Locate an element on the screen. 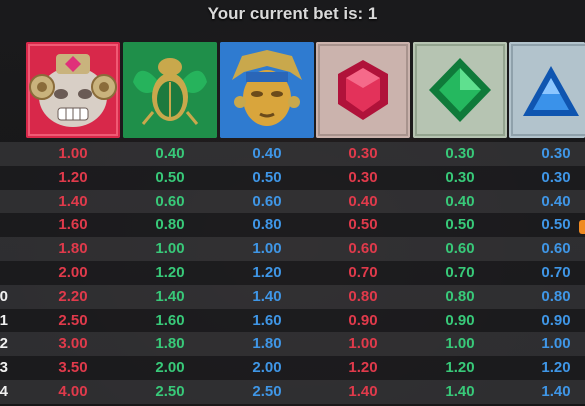  guardian-mask-icon is located at coordinates (73, 90).